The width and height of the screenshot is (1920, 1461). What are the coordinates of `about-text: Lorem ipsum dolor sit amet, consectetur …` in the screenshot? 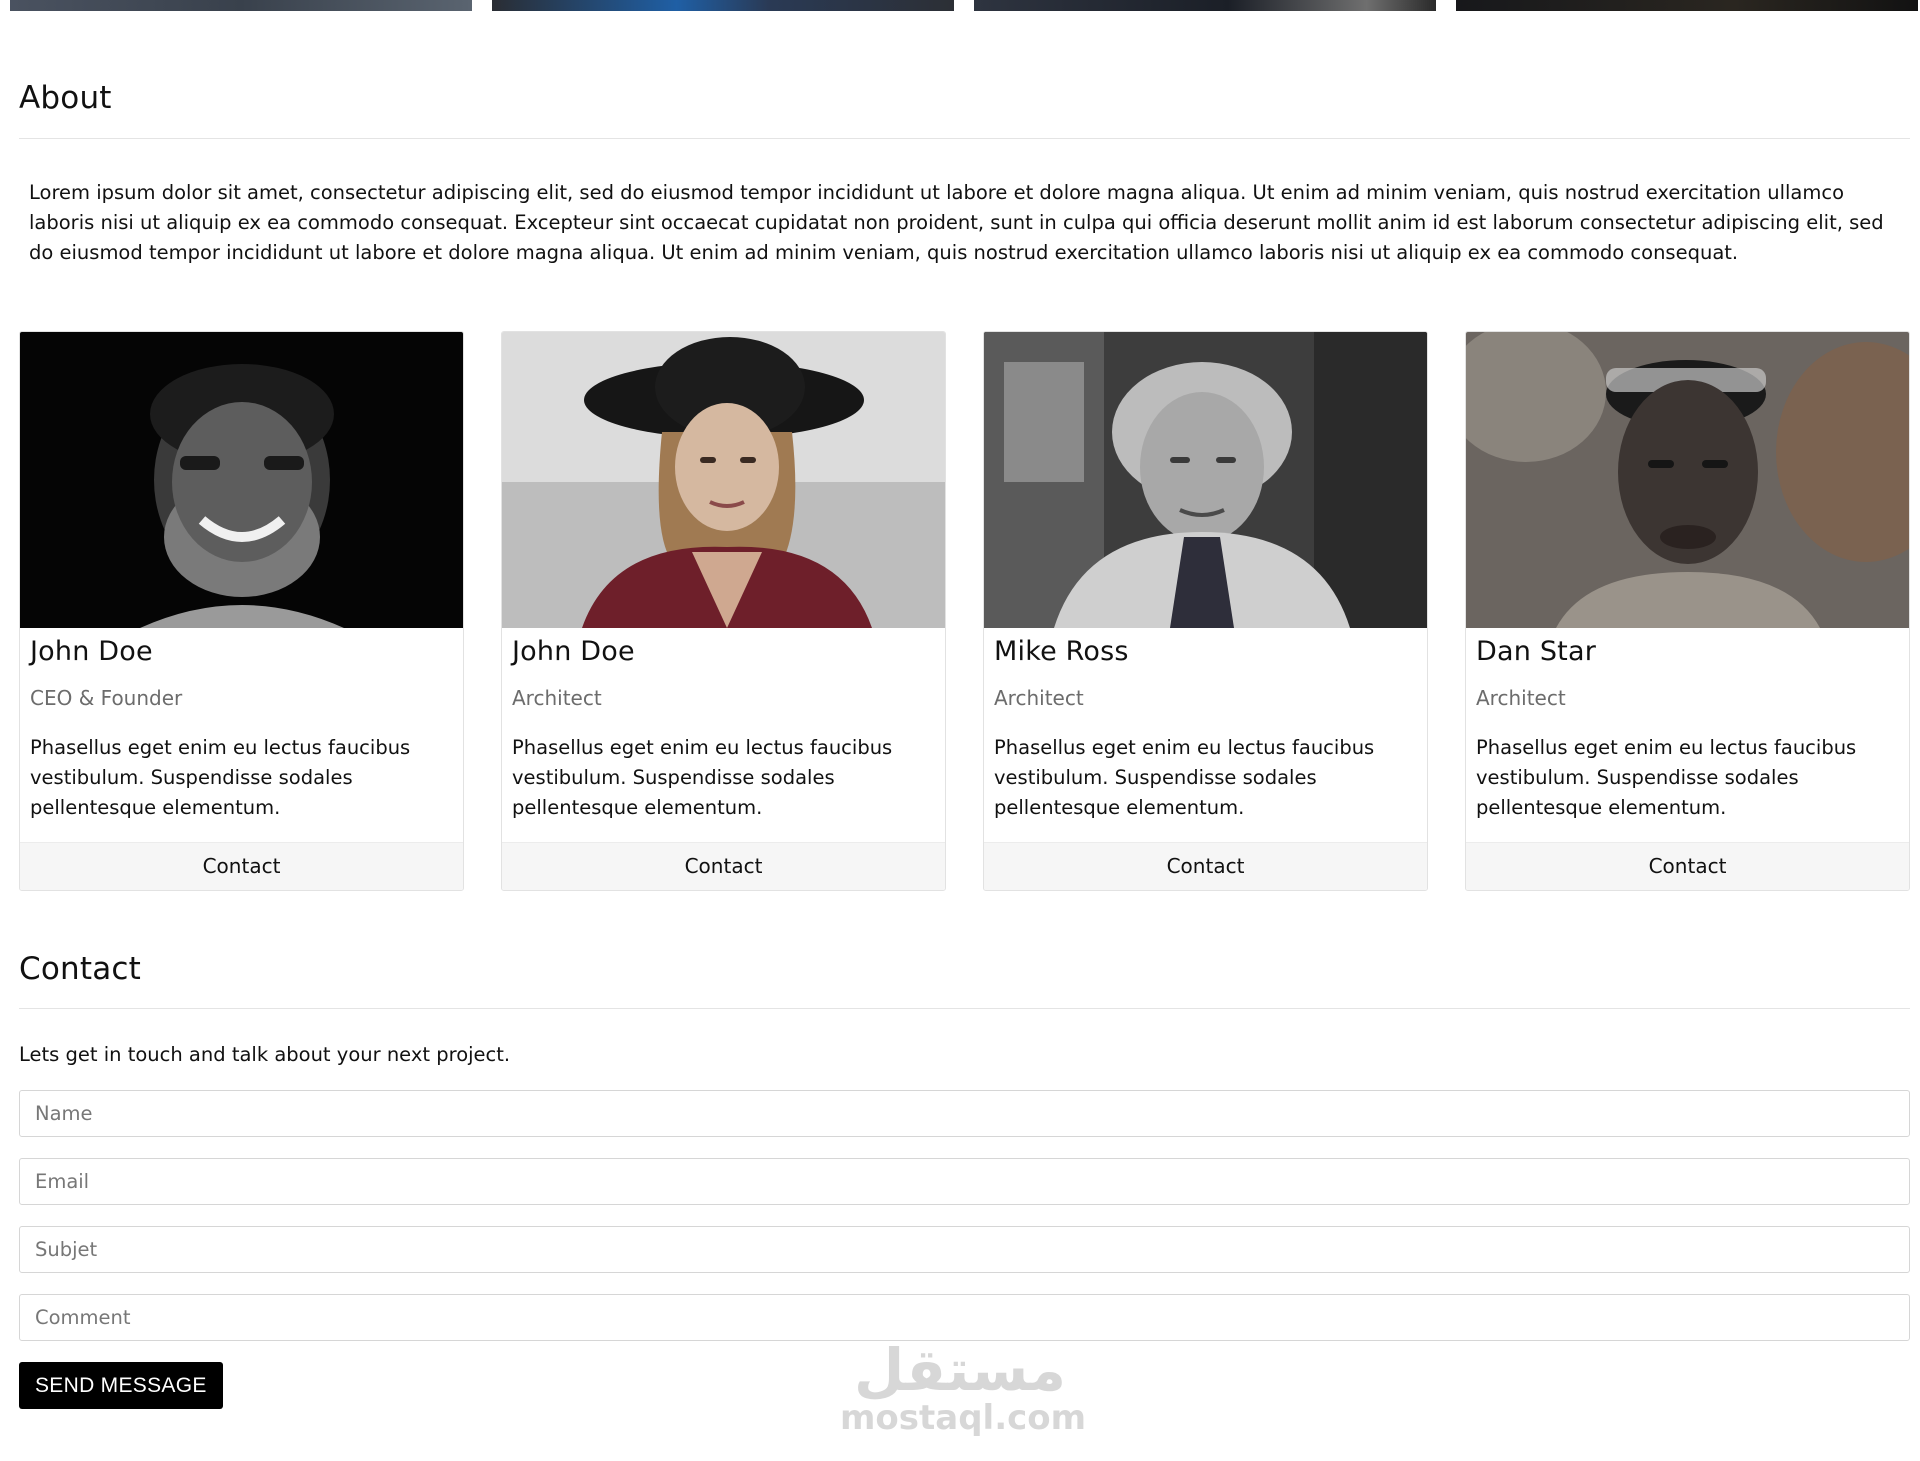 It's located at (956, 222).